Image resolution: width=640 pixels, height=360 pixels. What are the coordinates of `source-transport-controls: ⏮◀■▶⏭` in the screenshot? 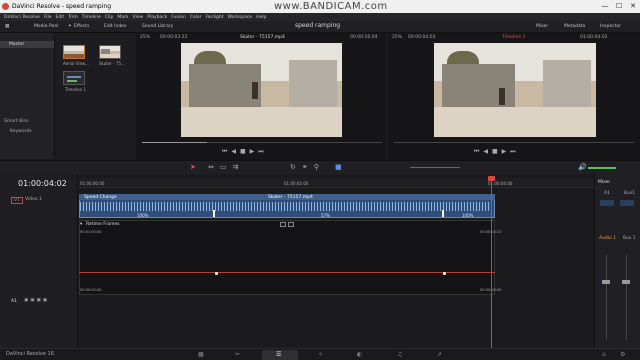 It's located at (245, 152).